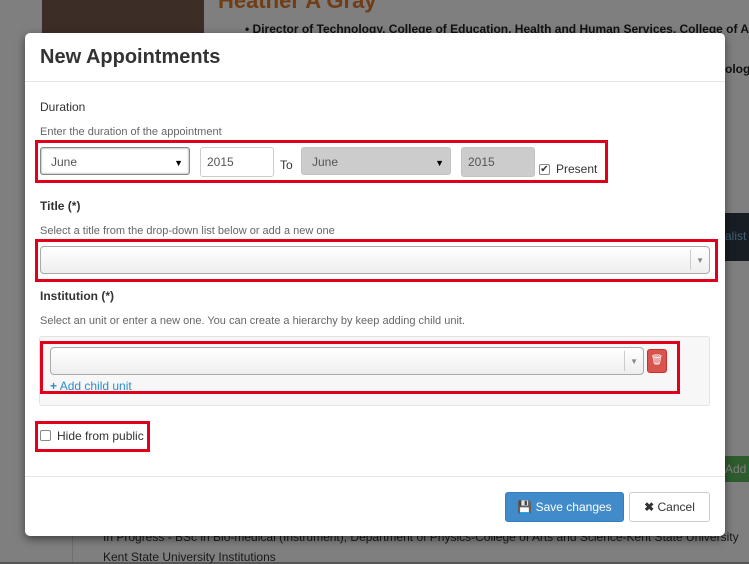 This screenshot has height=564, width=749. I want to click on modal-title: New Appointments, so click(130, 57).